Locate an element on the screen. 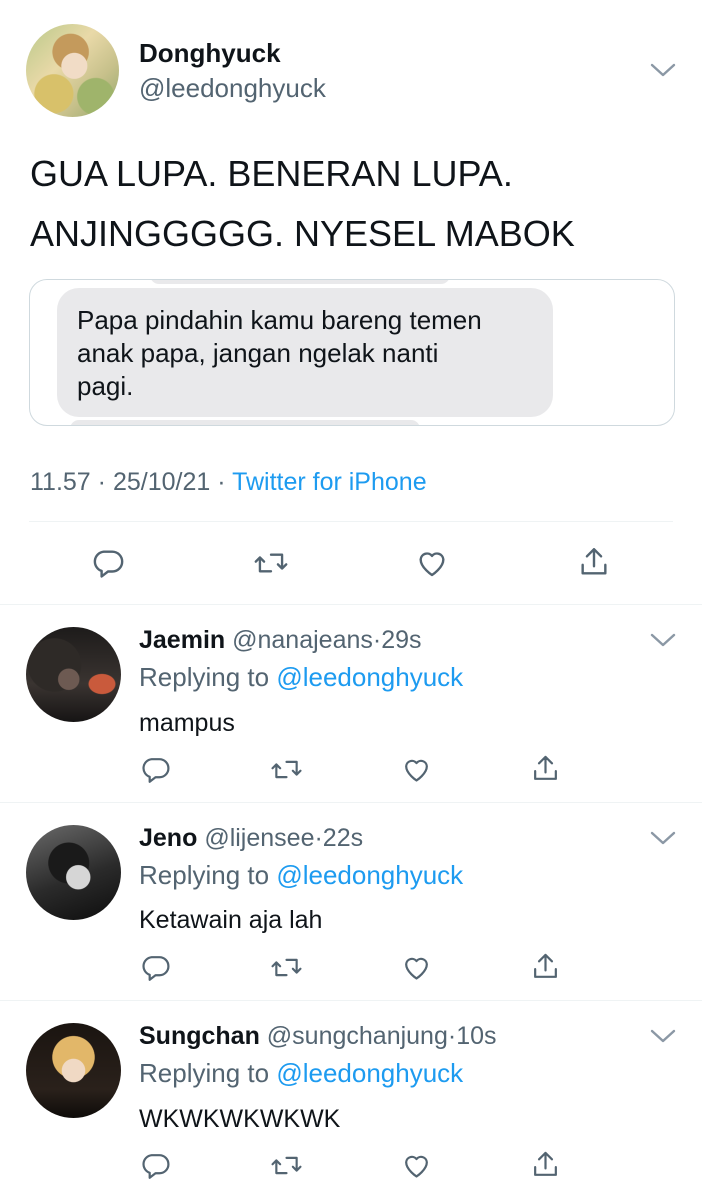 The height and width of the screenshot is (1200, 702). reply-author-handle: @sungchanjung is located at coordinates (357, 1036).